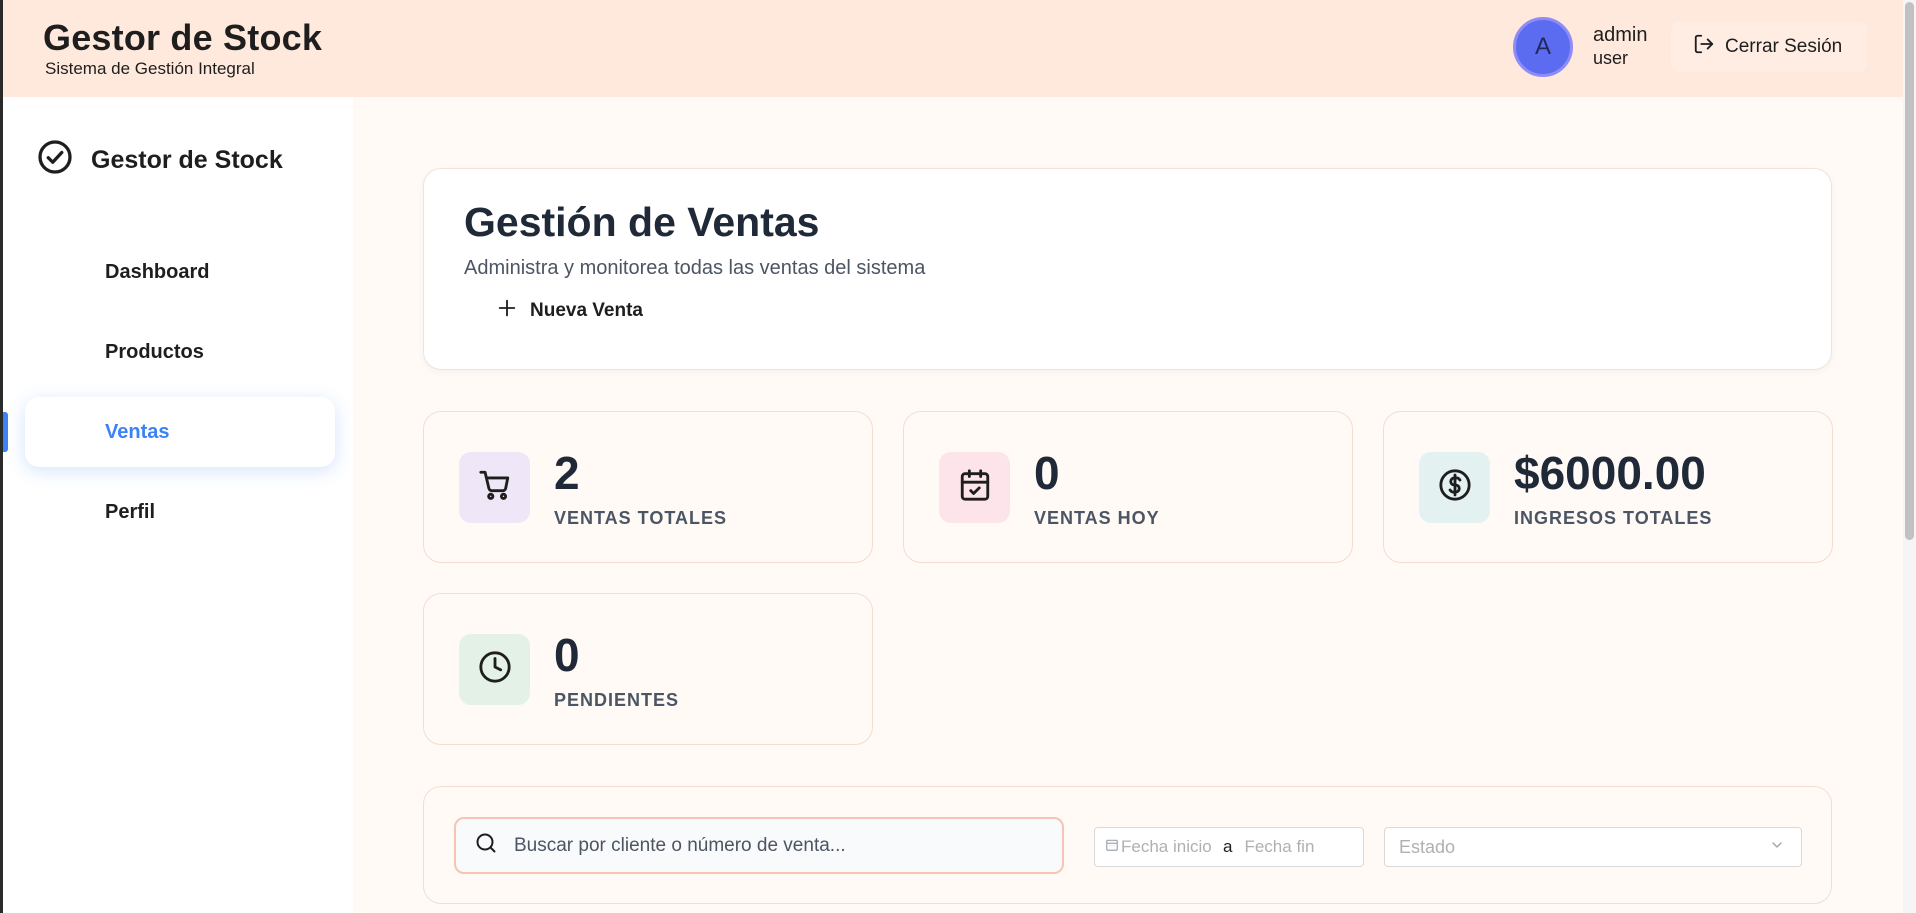 This screenshot has height=913, width=1916. What do you see at coordinates (1292, 847) in the screenshot?
I see `date-end-input` at bounding box center [1292, 847].